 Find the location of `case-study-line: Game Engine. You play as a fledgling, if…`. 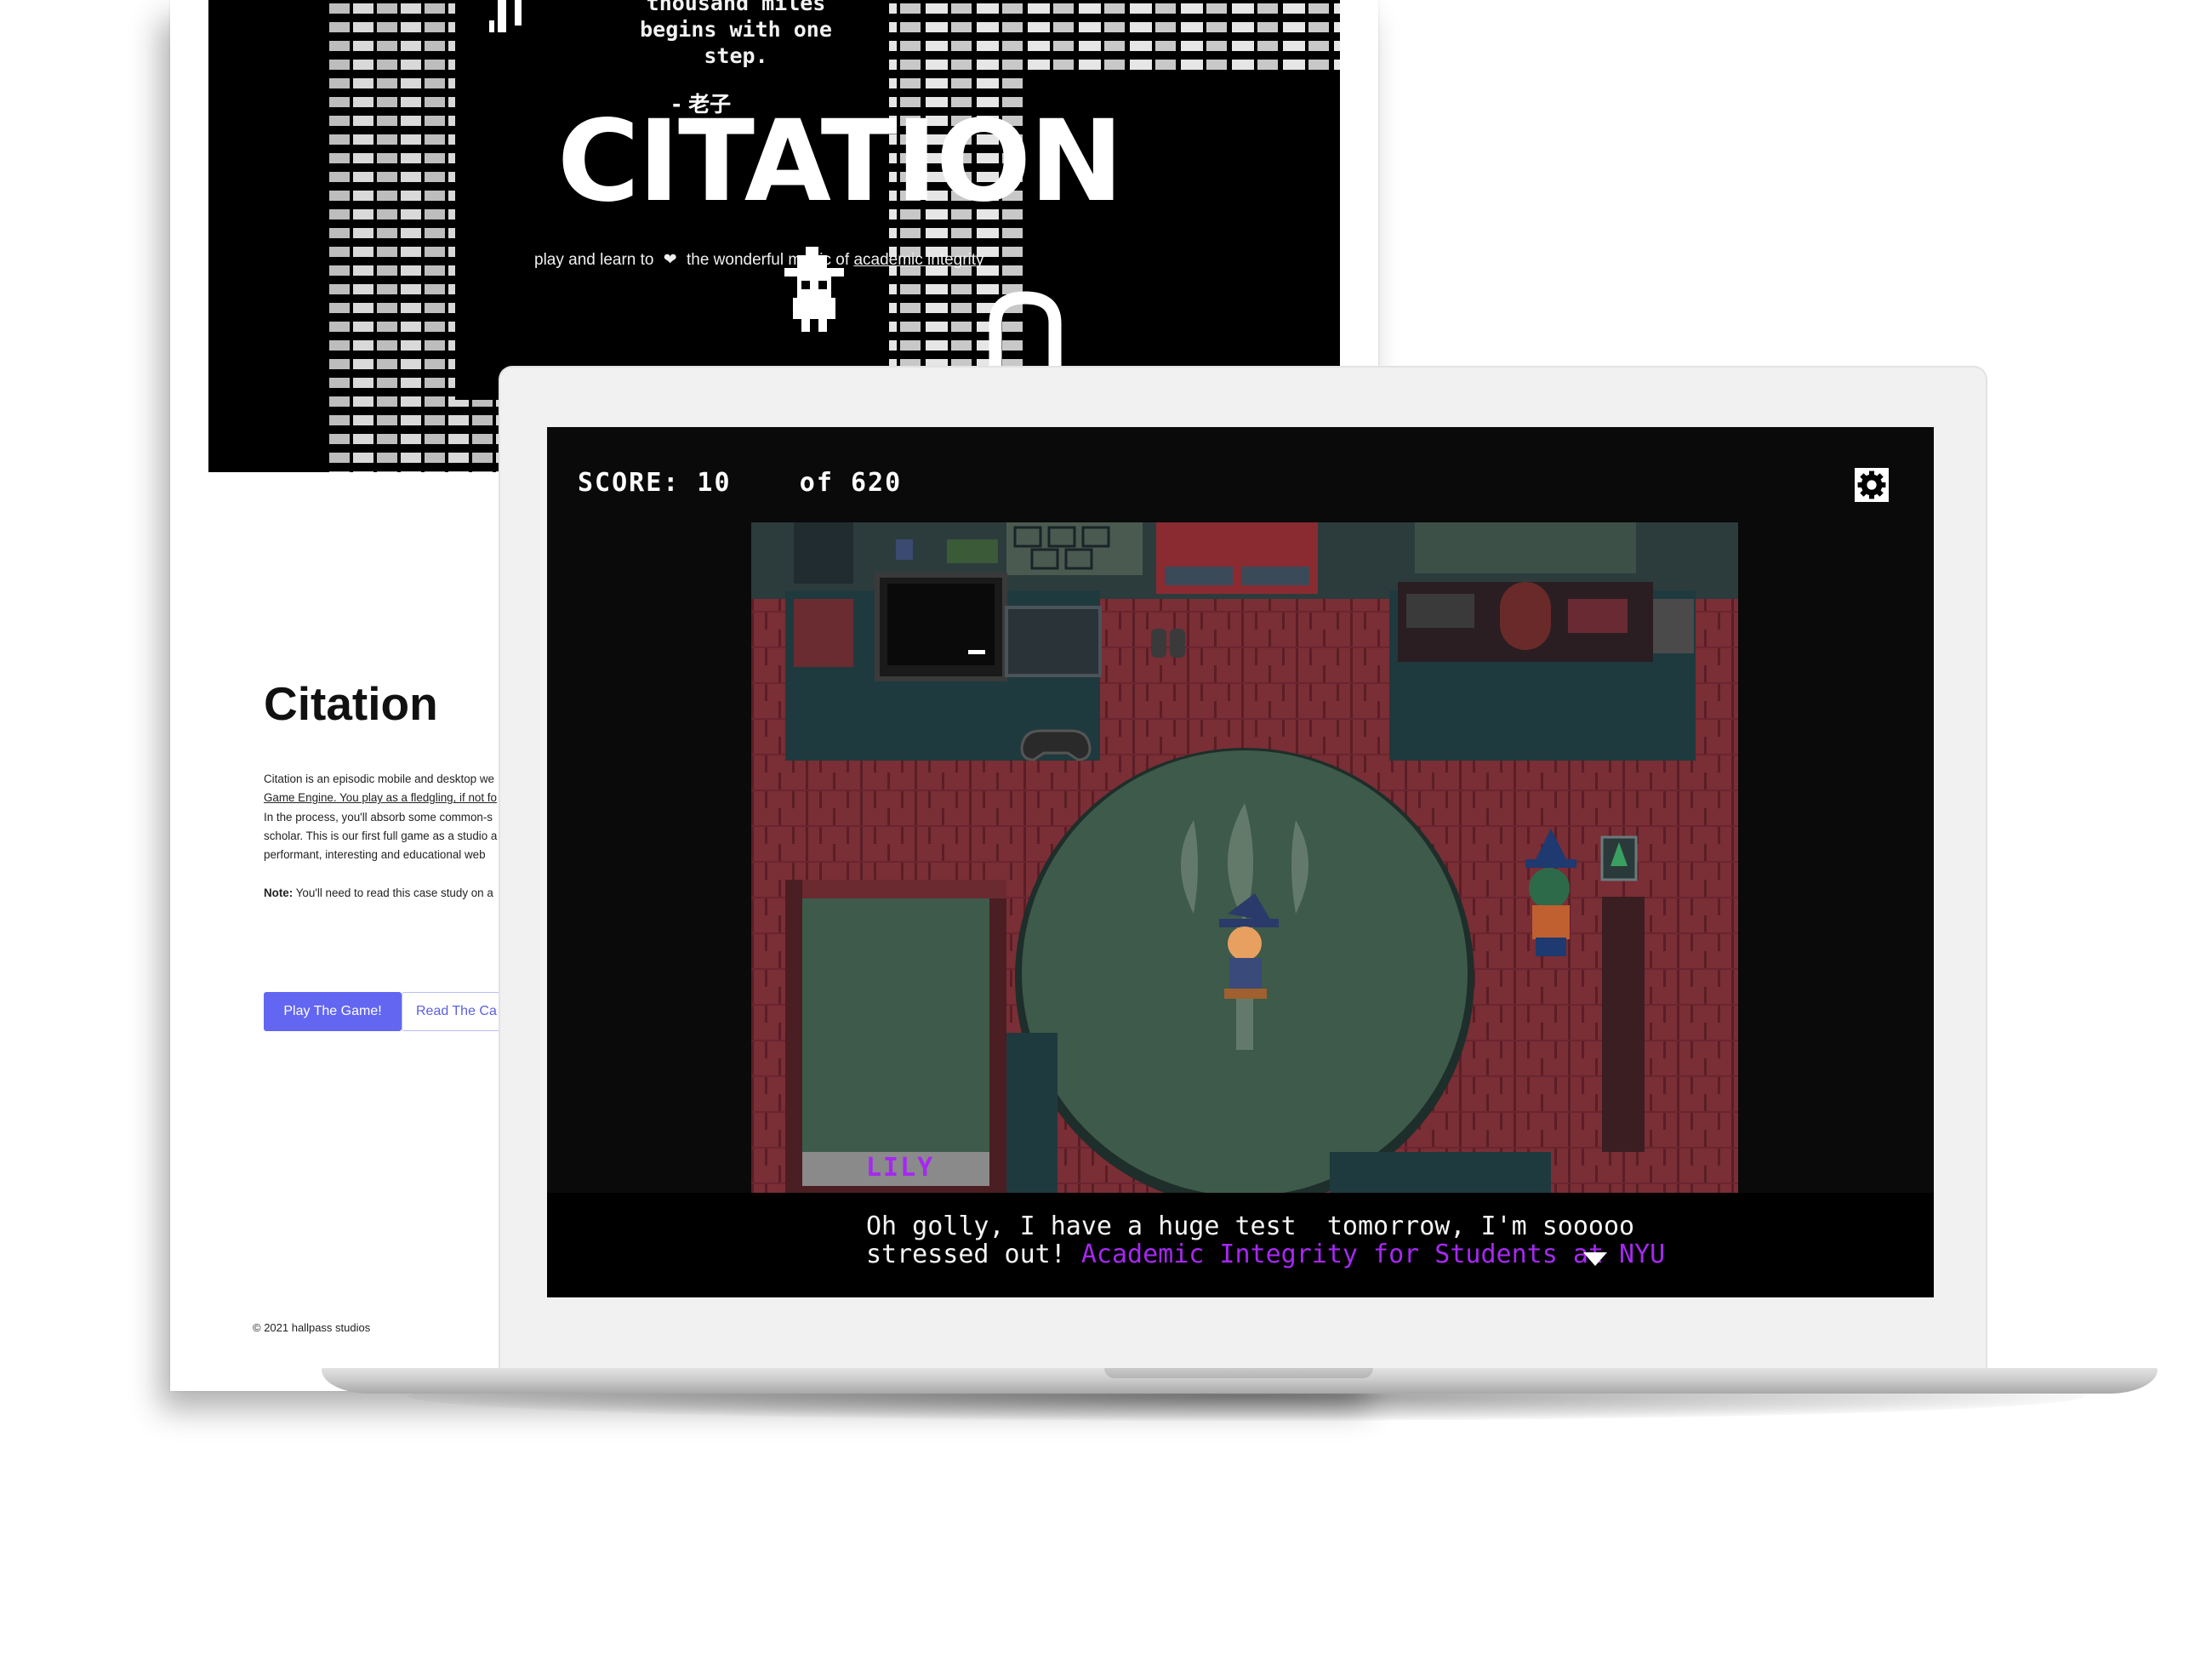

case-study-line: Game Engine. You play as a fledgling, if… is located at coordinates (380, 798).